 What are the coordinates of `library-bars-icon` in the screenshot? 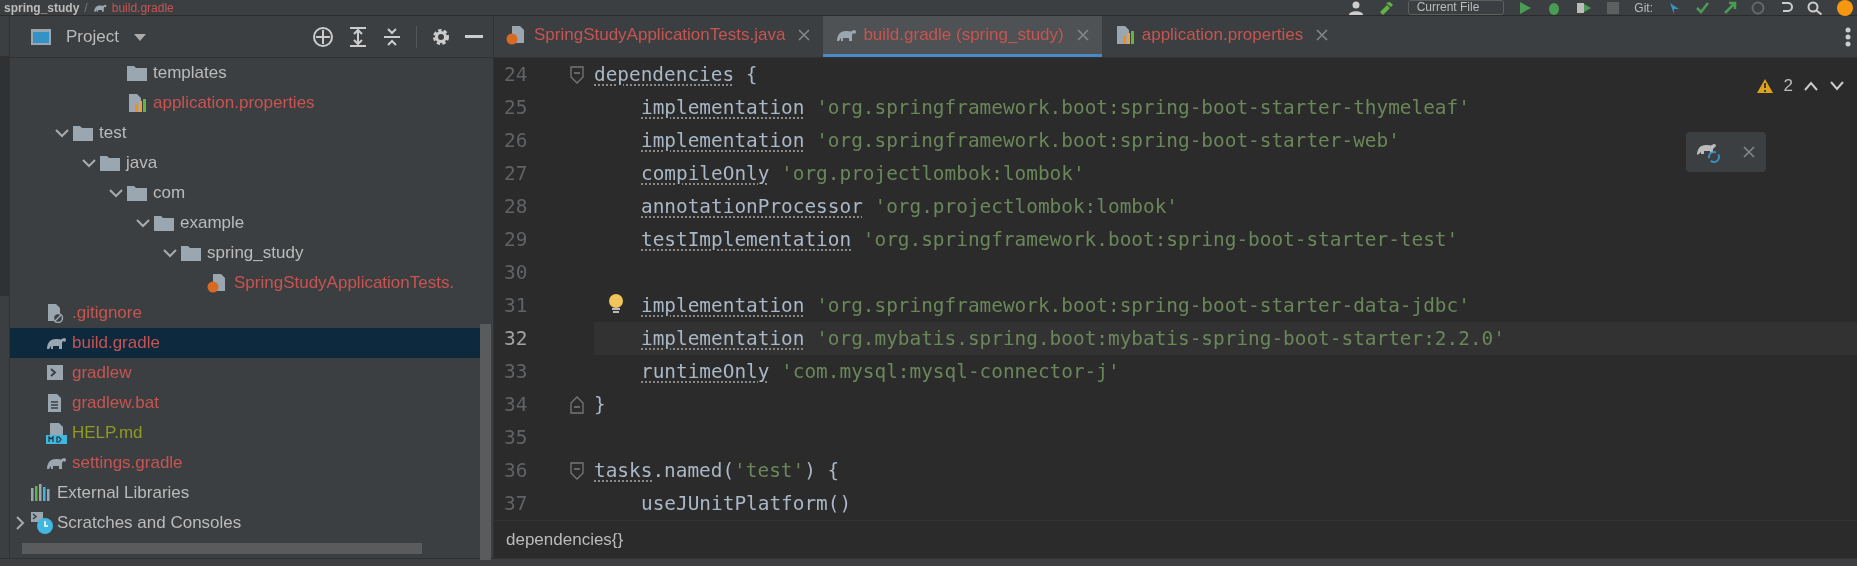 It's located at (40, 493).